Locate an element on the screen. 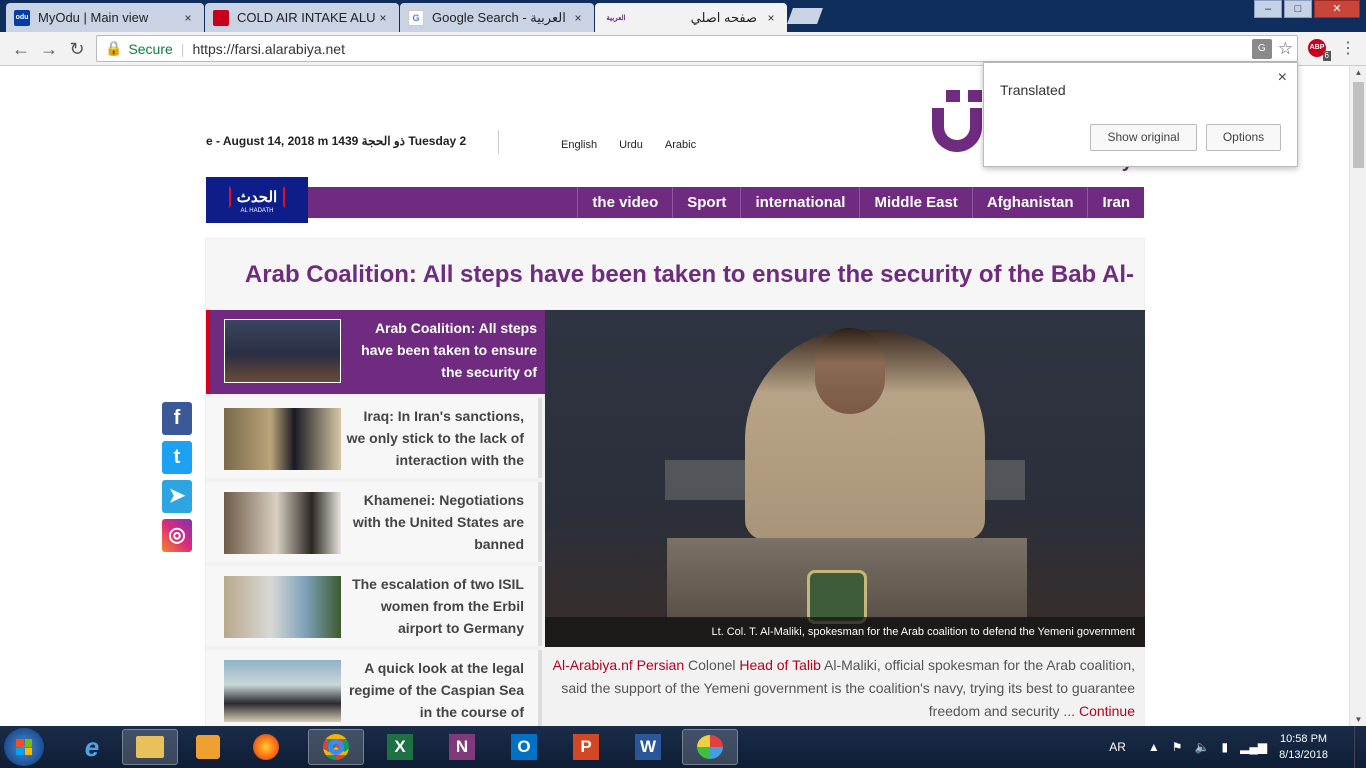 The image size is (1366, 768). nav-item-sport: Sport is located at coordinates (706, 202).